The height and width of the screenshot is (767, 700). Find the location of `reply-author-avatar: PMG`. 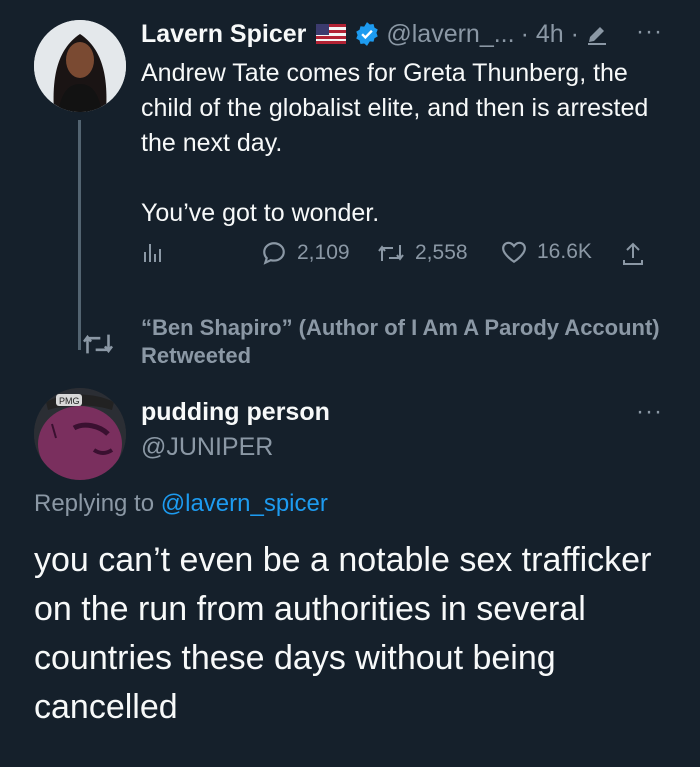

reply-author-avatar: PMG is located at coordinates (80, 434).